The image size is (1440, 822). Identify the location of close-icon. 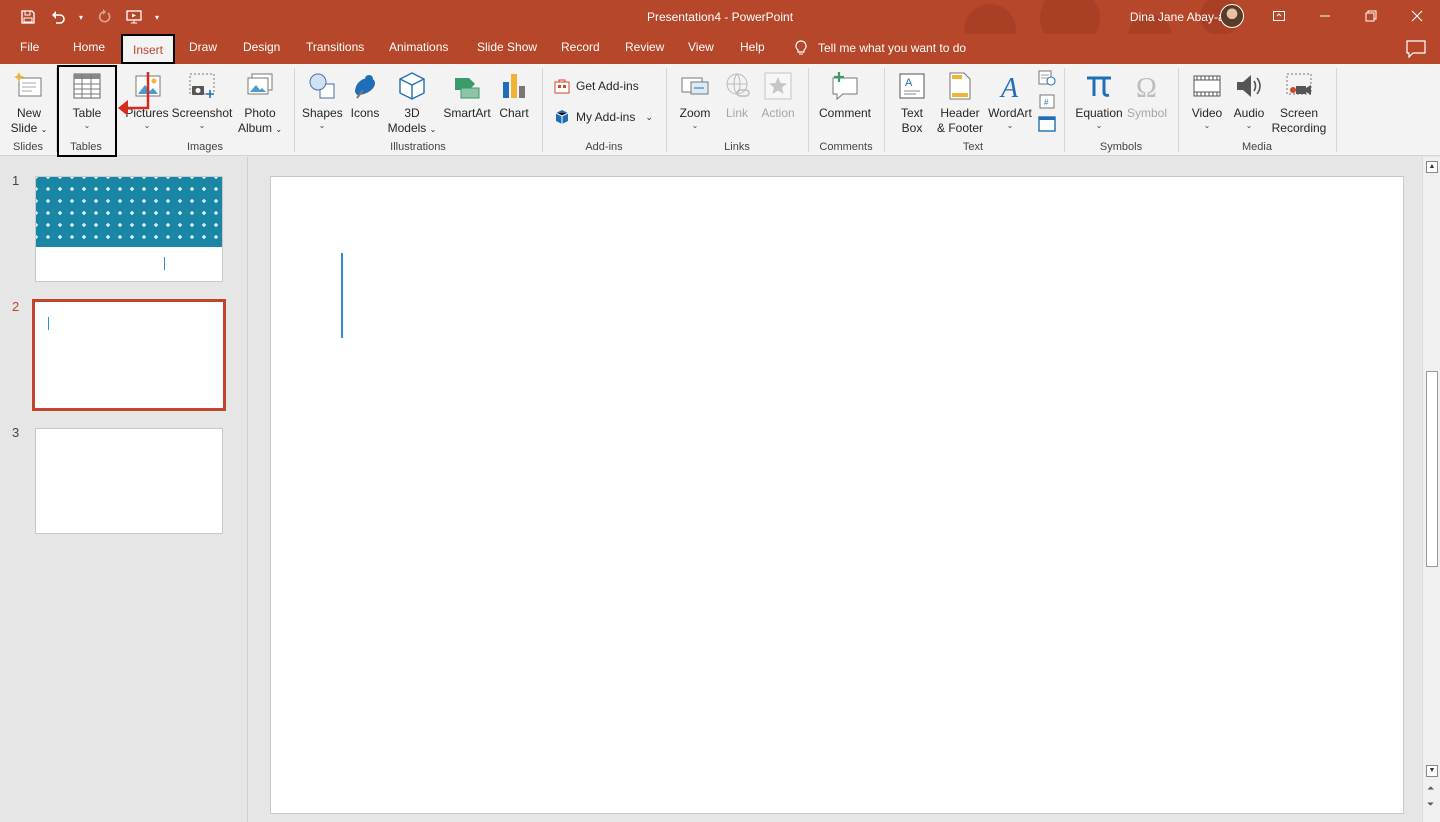
(1417, 16).